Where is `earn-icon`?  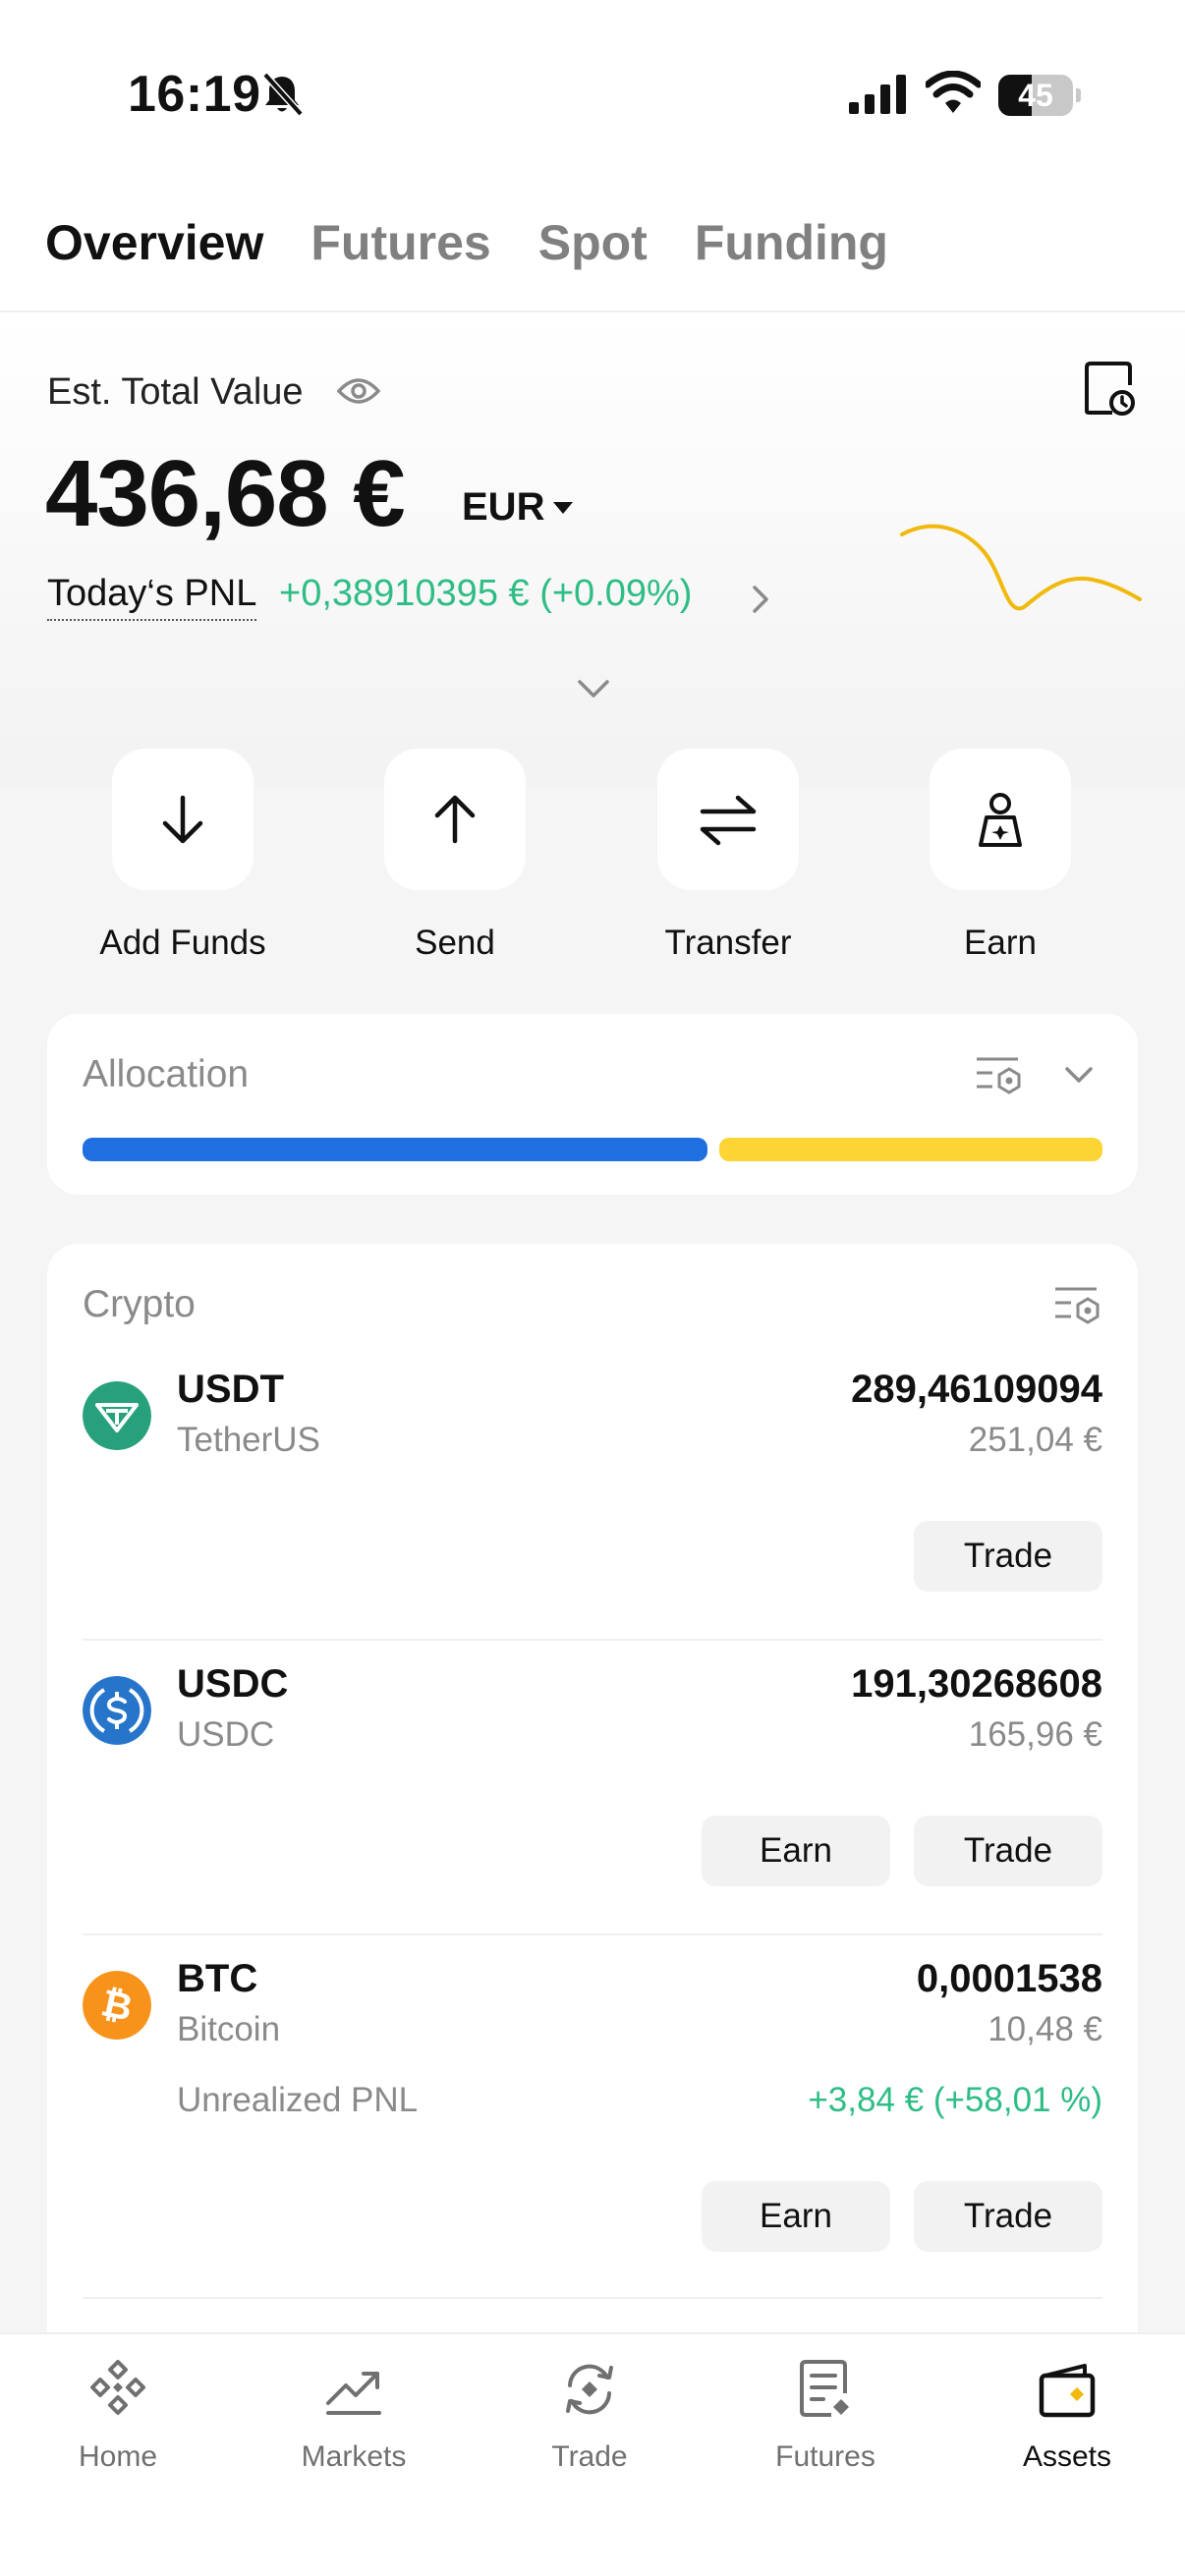
earn-icon is located at coordinates (1001, 820).